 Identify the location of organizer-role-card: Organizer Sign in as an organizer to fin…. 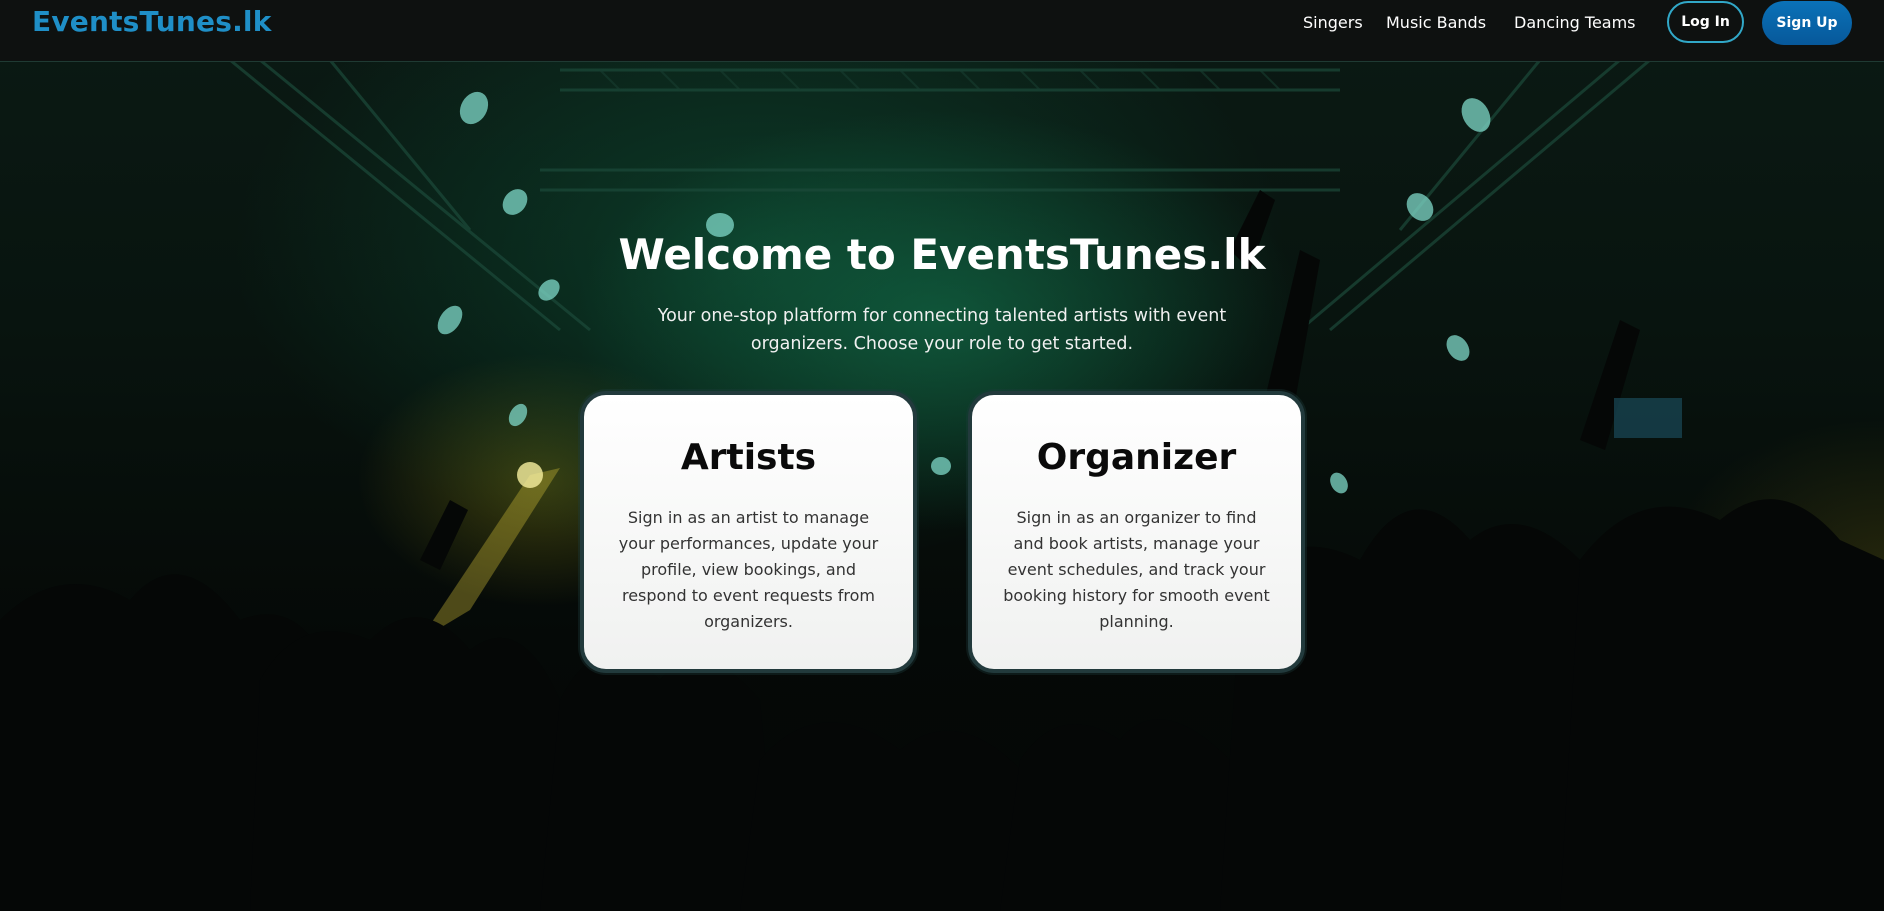
(1136, 532).